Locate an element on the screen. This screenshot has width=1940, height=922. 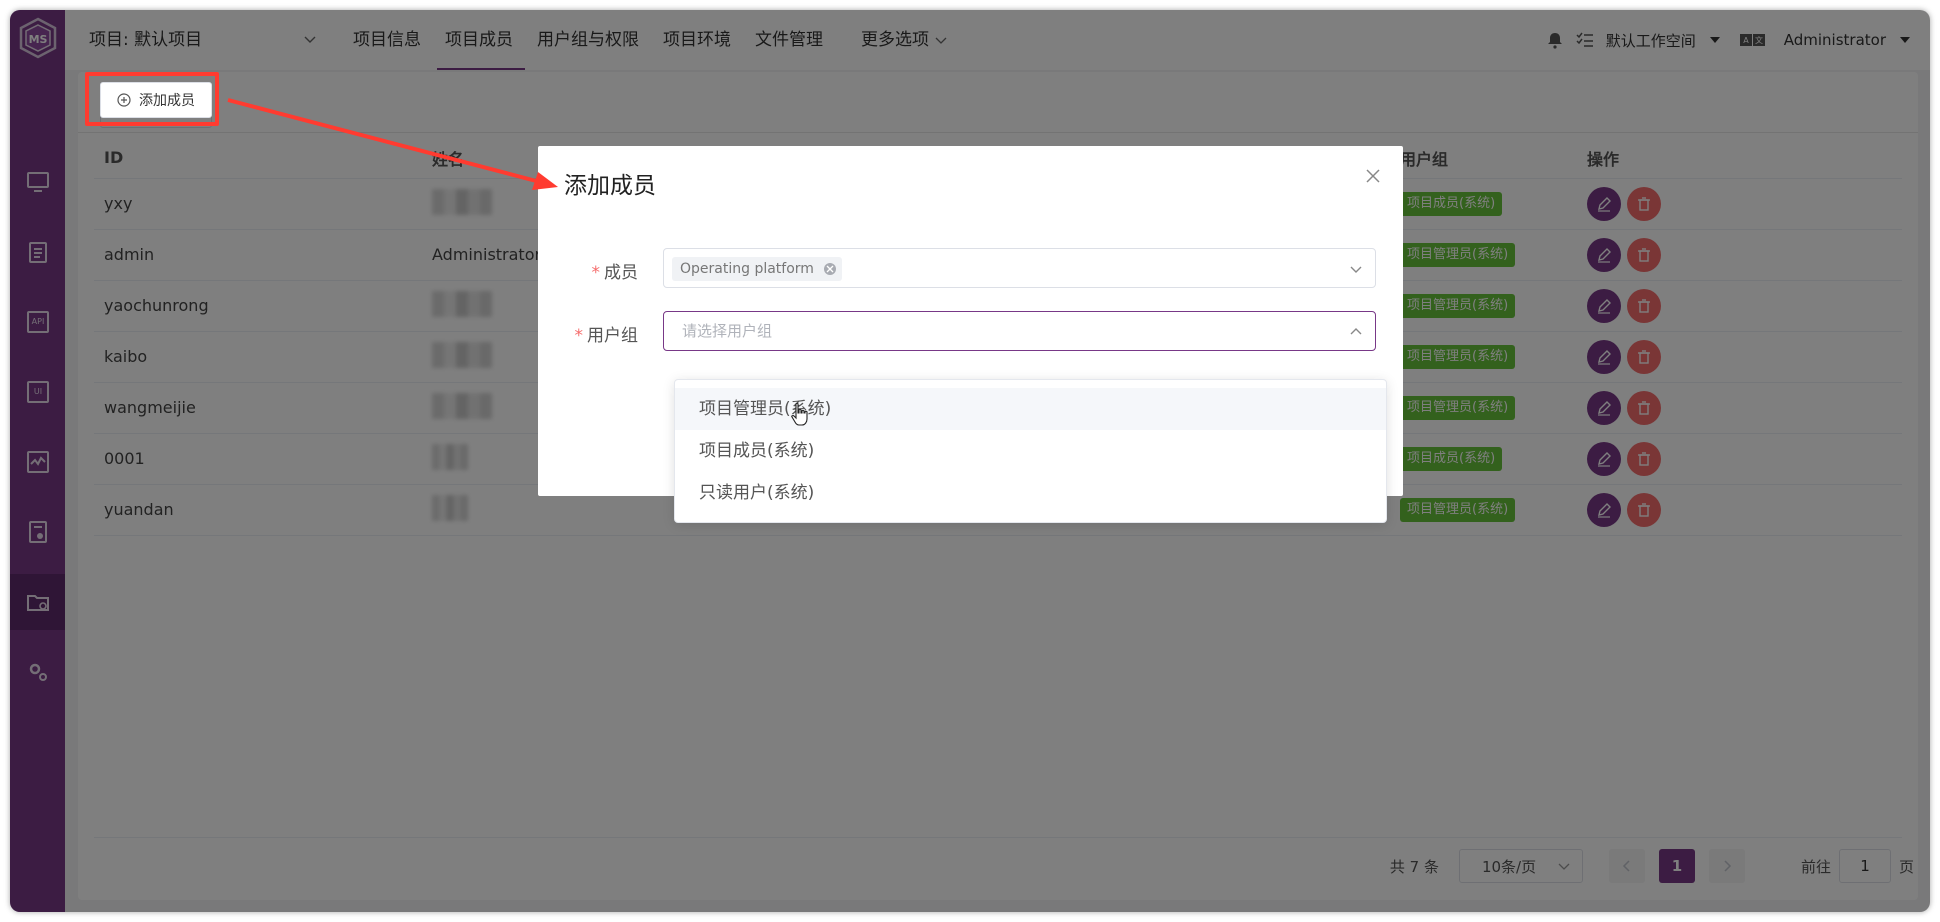
chevron-up-icon is located at coordinates (1356, 331).